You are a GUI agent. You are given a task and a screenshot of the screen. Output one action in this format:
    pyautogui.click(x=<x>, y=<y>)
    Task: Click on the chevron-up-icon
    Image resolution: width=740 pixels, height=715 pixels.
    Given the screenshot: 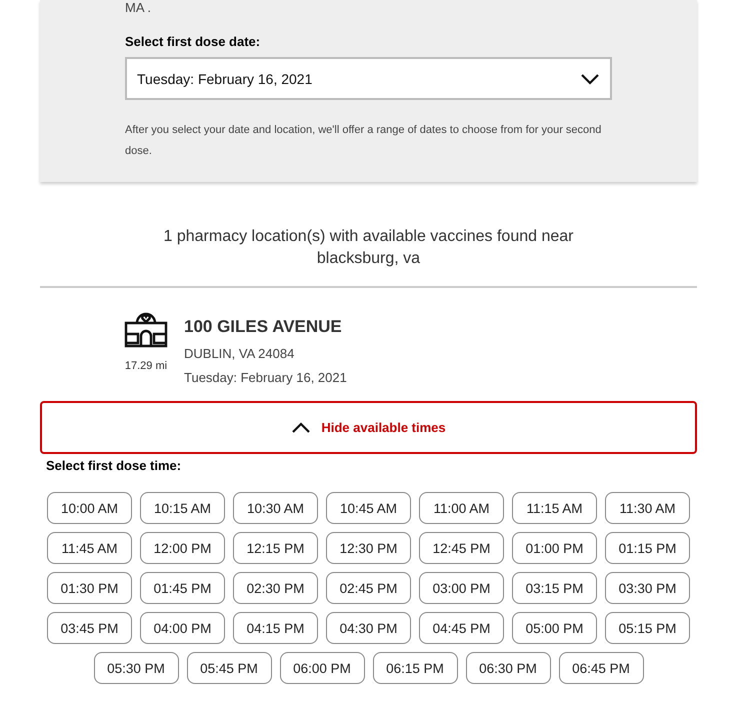 What is the action you would take?
    pyautogui.click(x=301, y=428)
    